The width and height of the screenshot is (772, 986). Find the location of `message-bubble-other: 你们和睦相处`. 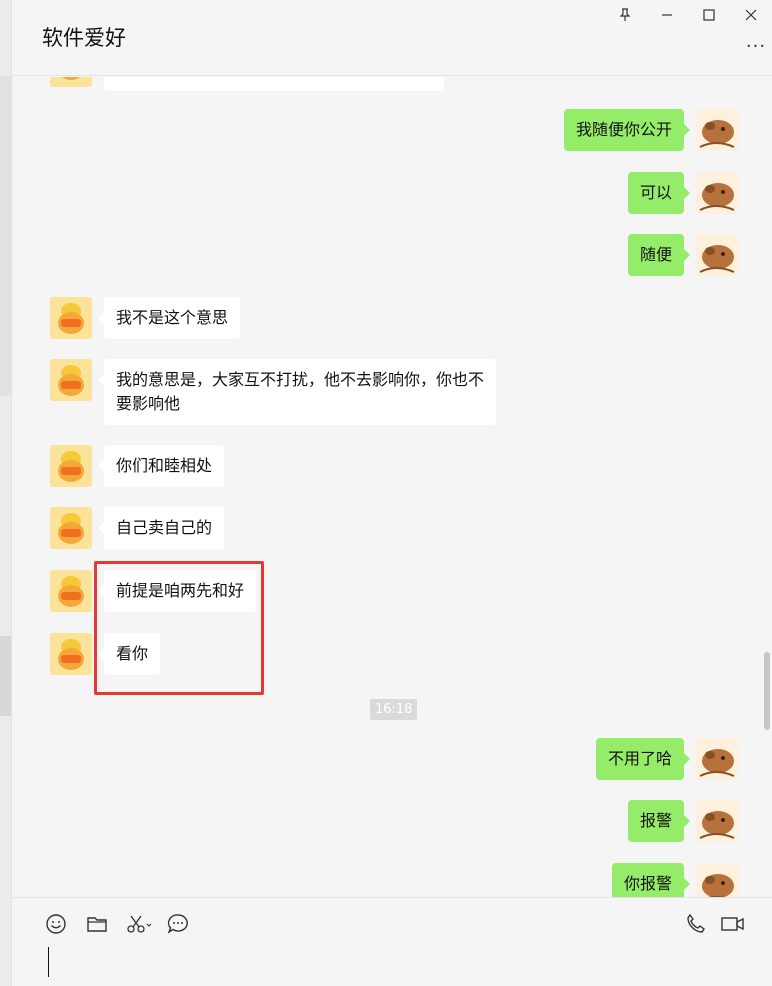

message-bubble-other: 你们和睦相处 is located at coordinates (161, 466).